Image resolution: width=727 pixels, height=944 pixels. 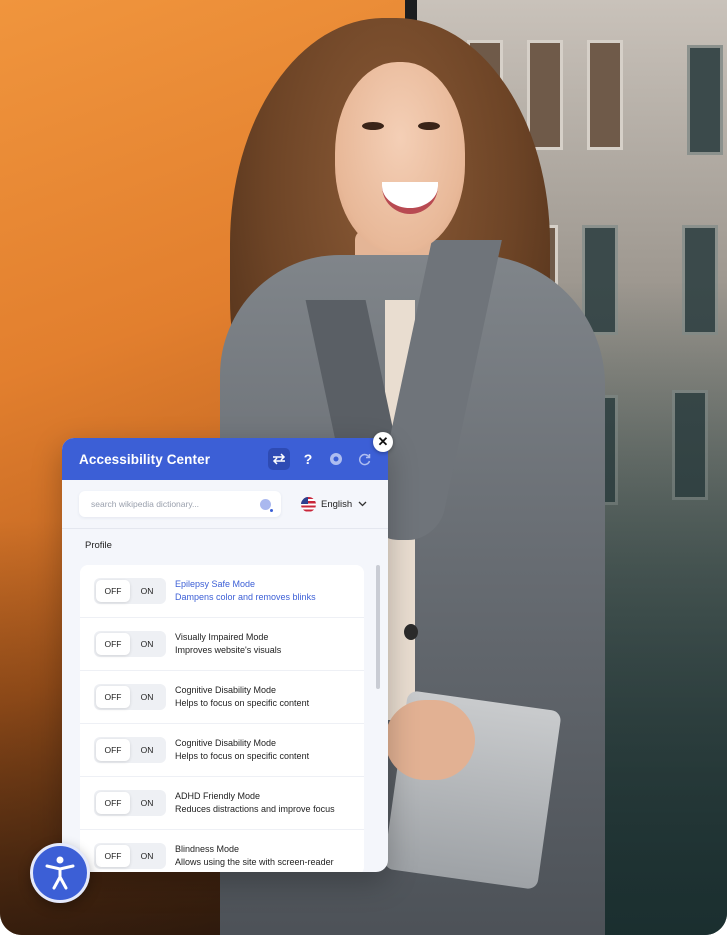 I want to click on language-selector: English, so click(x=334, y=504).